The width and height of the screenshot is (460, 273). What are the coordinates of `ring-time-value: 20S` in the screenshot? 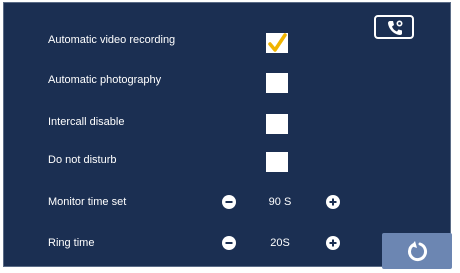 It's located at (280, 243).